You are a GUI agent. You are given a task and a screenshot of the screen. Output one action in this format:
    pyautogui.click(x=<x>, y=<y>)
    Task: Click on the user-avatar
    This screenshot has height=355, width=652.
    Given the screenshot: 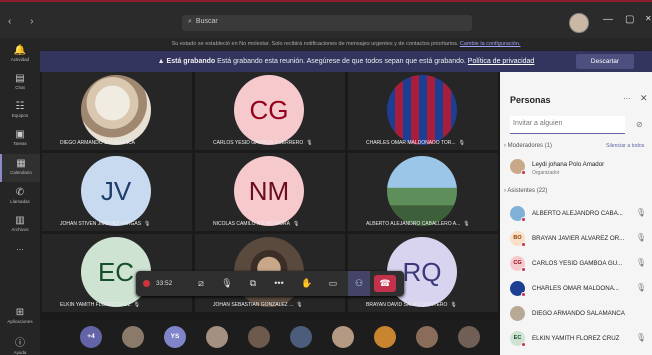 What is the action you would take?
    pyautogui.click(x=579, y=23)
    